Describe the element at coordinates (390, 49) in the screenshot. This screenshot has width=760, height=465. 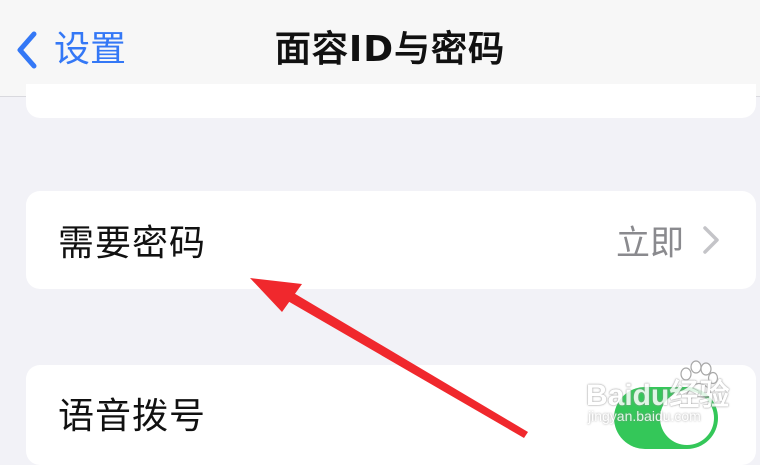
I see `page-title: 面容ID与密码` at that location.